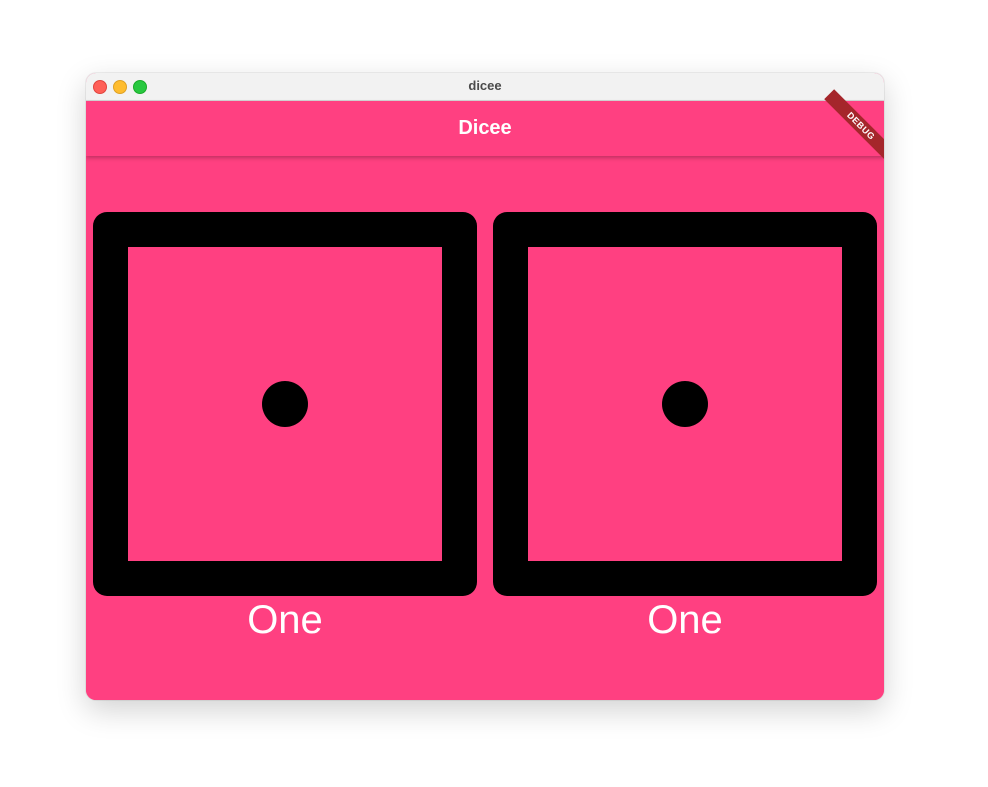  What do you see at coordinates (685, 620) in the screenshot?
I see `right-die-label: One` at bounding box center [685, 620].